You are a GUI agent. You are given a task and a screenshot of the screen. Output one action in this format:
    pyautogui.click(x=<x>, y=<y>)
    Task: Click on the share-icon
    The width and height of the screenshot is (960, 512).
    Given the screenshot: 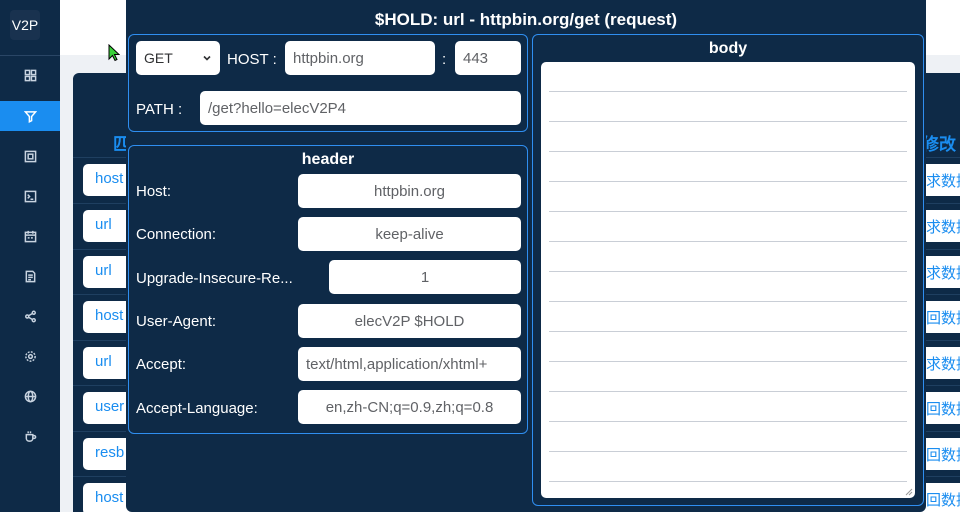 What is the action you would take?
    pyautogui.click(x=30, y=316)
    